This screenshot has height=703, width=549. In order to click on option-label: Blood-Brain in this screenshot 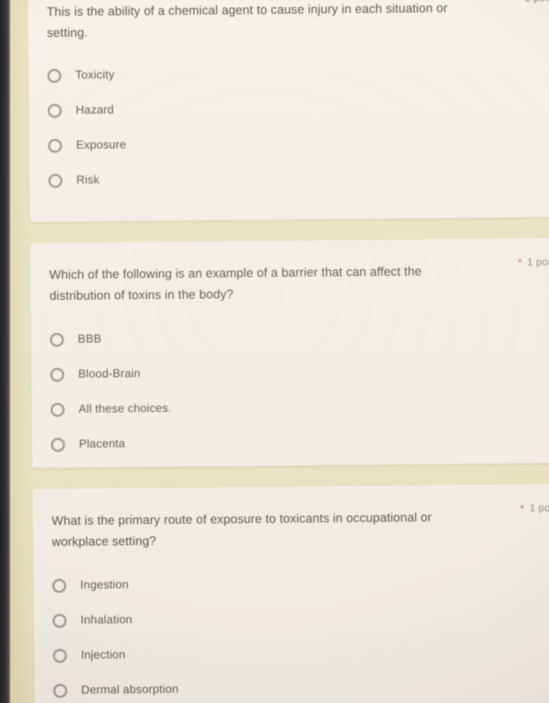, I will do `click(109, 374)`.